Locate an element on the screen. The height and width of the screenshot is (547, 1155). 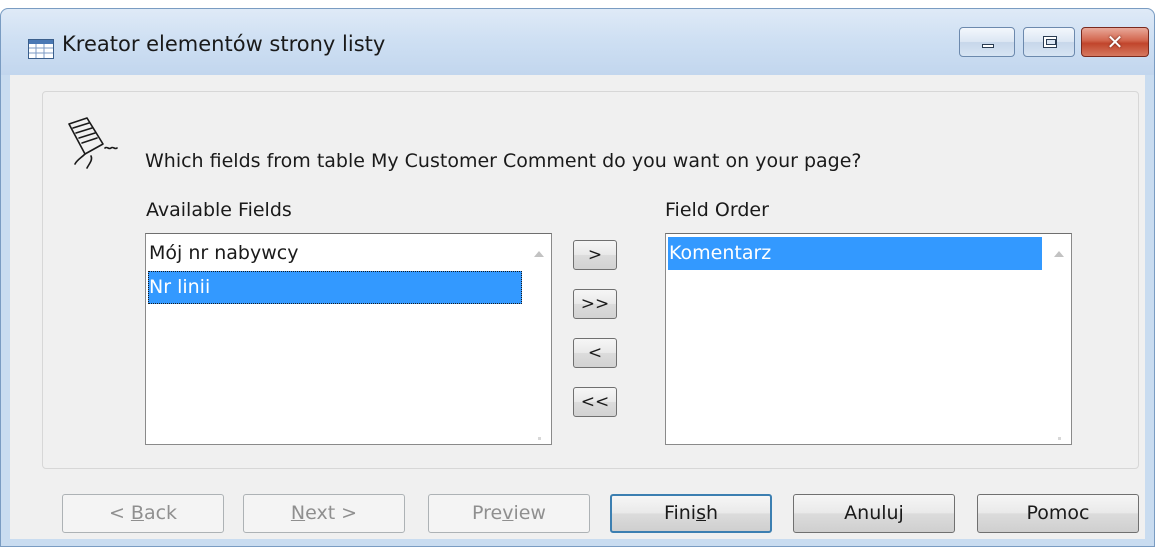
back-button-mnemonic: B is located at coordinates (137, 513).